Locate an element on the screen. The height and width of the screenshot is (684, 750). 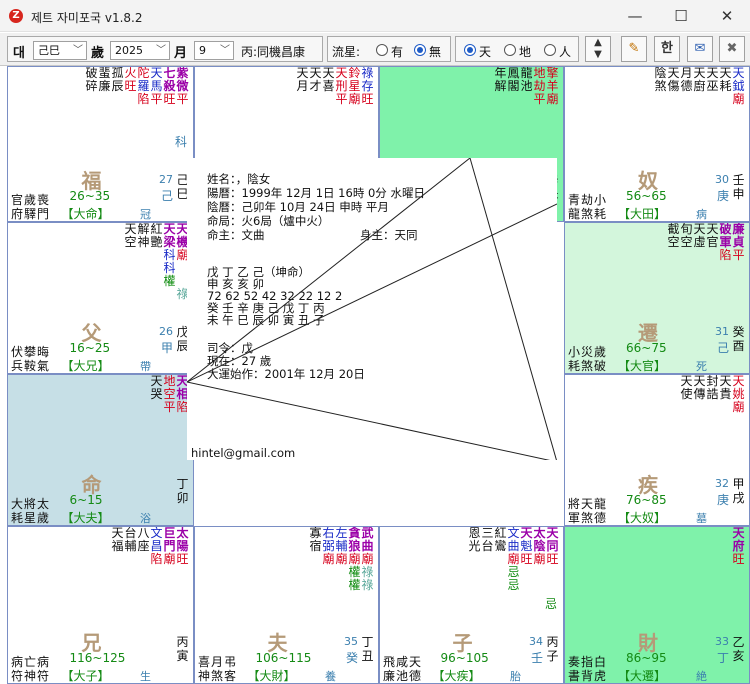
stem-branch: 乙亥 is located at coordinates (738, 649).